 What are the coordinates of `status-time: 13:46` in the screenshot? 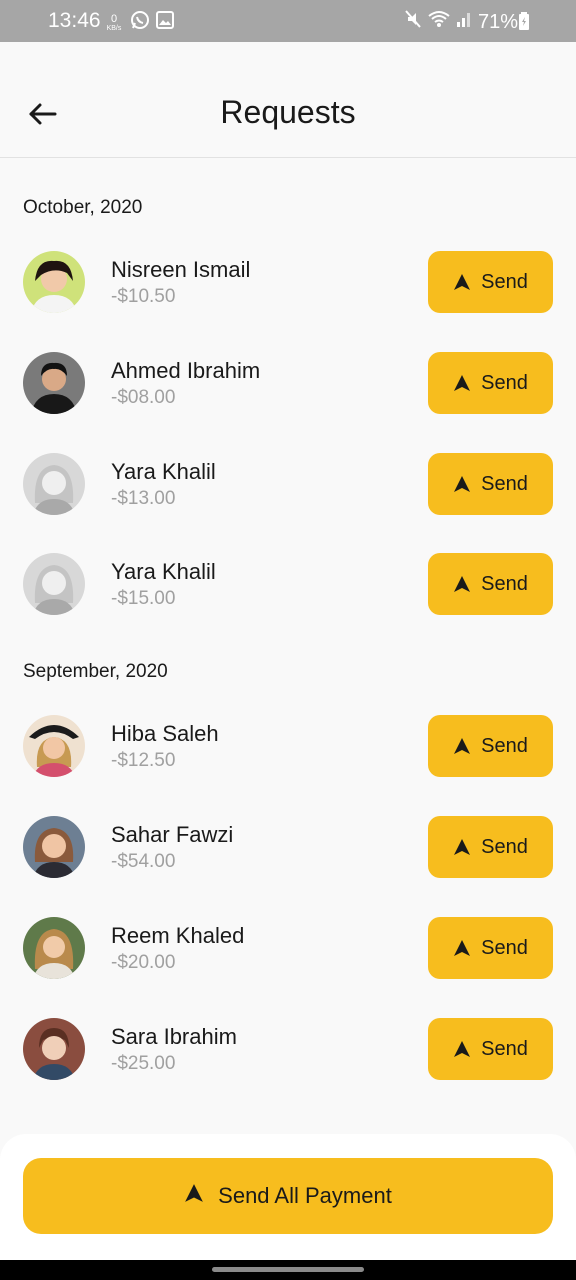 It's located at (74, 20).